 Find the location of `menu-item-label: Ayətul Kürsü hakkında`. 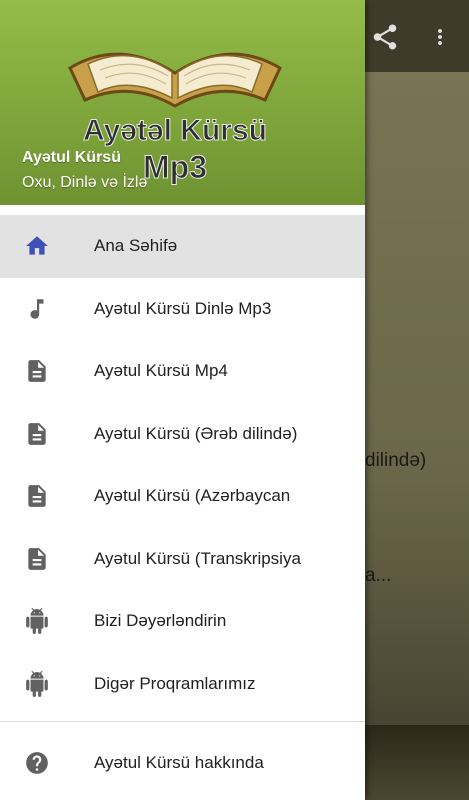

menu-item-label: Ayətul Kürsü hakkında is located at coordinates (179, 763).